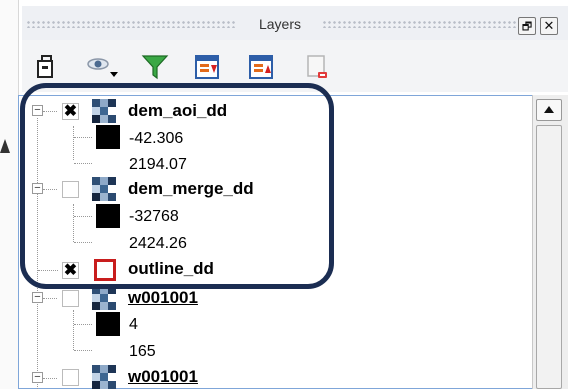 This screenshot has height=389, width=568. I want to click on restore-icon: 🗗, so click(527, 27).